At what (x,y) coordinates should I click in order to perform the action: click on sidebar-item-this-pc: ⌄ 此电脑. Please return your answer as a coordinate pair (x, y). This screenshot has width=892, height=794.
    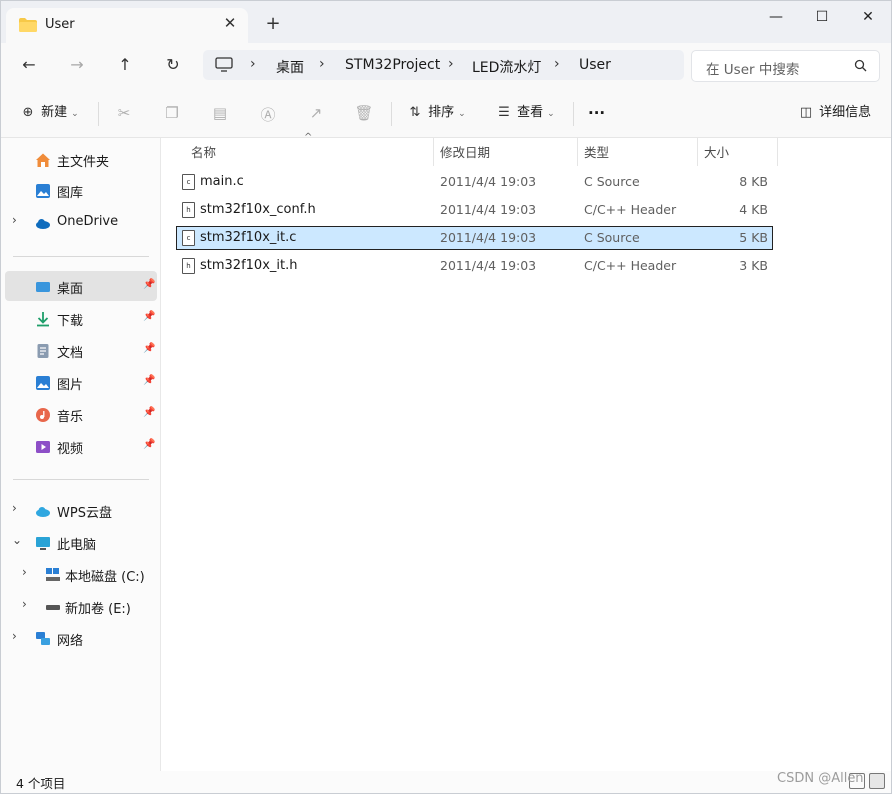
    Looking at the image, I should click on (81, 542).